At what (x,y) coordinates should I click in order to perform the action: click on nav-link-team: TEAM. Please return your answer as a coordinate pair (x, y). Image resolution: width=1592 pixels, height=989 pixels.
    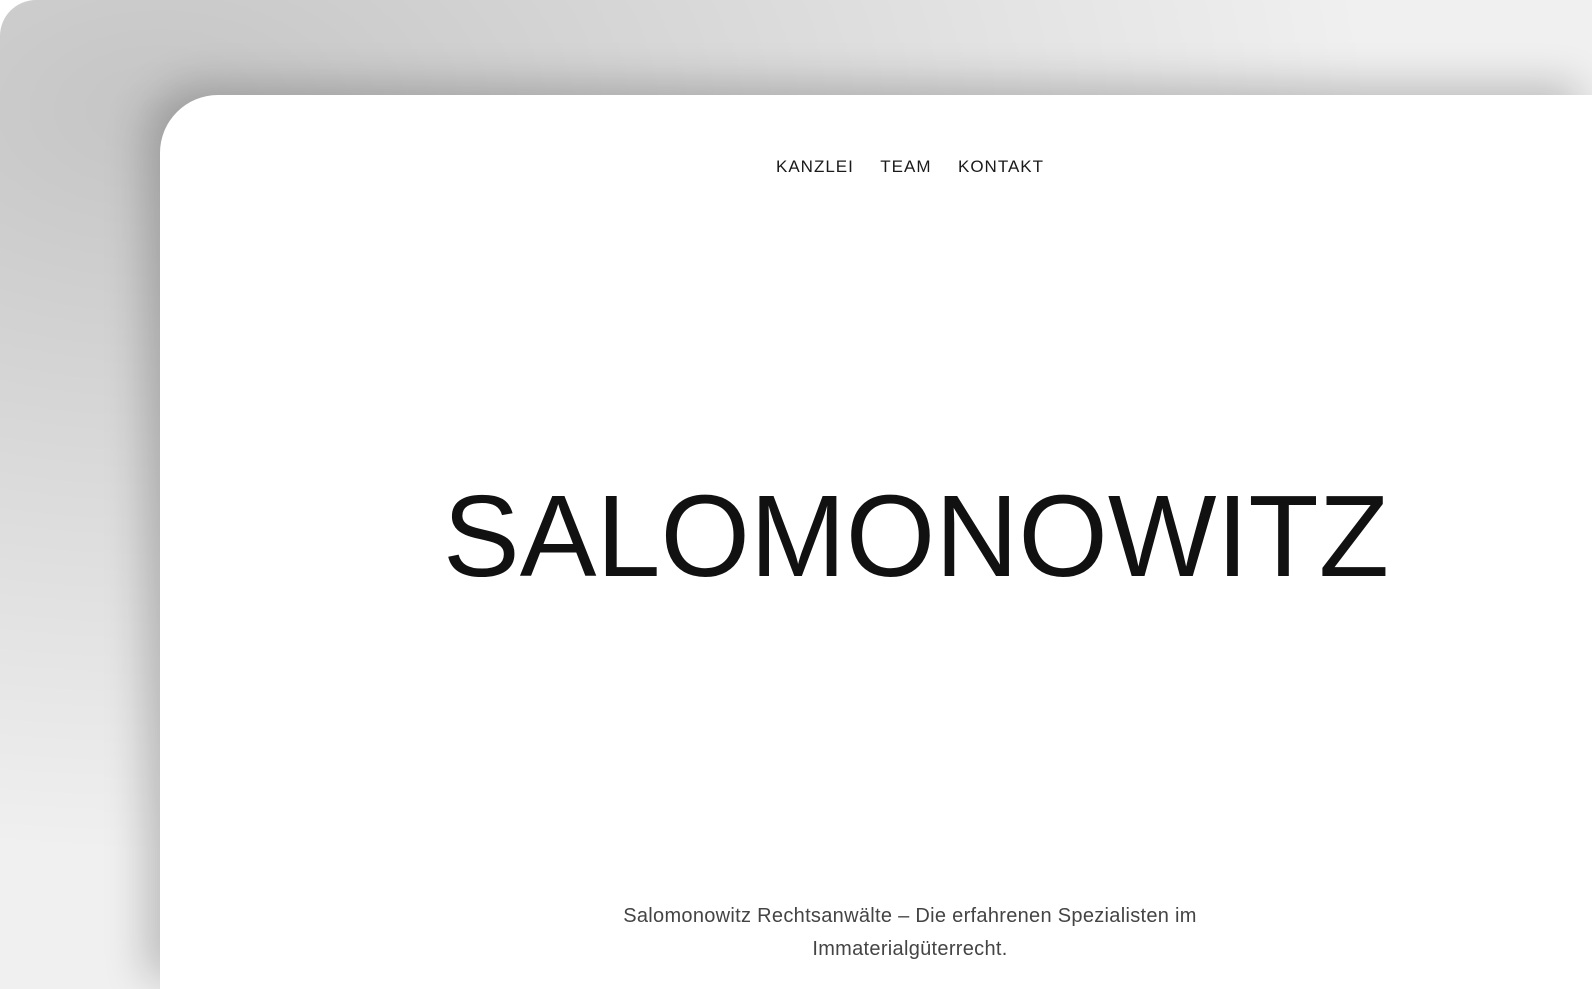
    Looking at the image, I should click on (905, 167).